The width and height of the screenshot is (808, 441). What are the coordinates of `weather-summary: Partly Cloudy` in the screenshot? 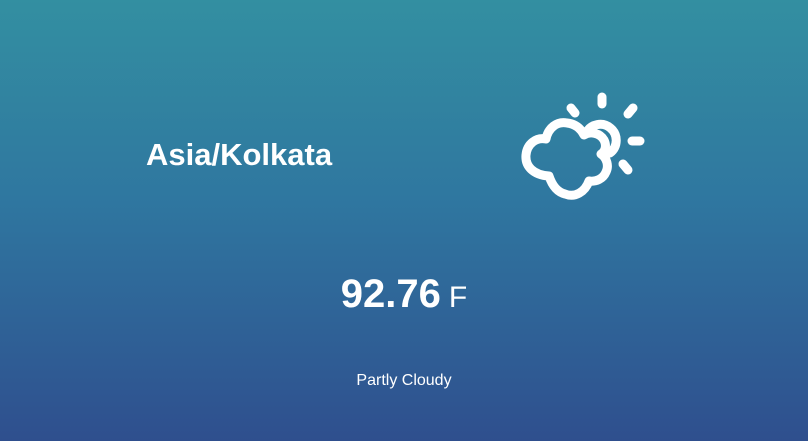 It's located at (404, 380).